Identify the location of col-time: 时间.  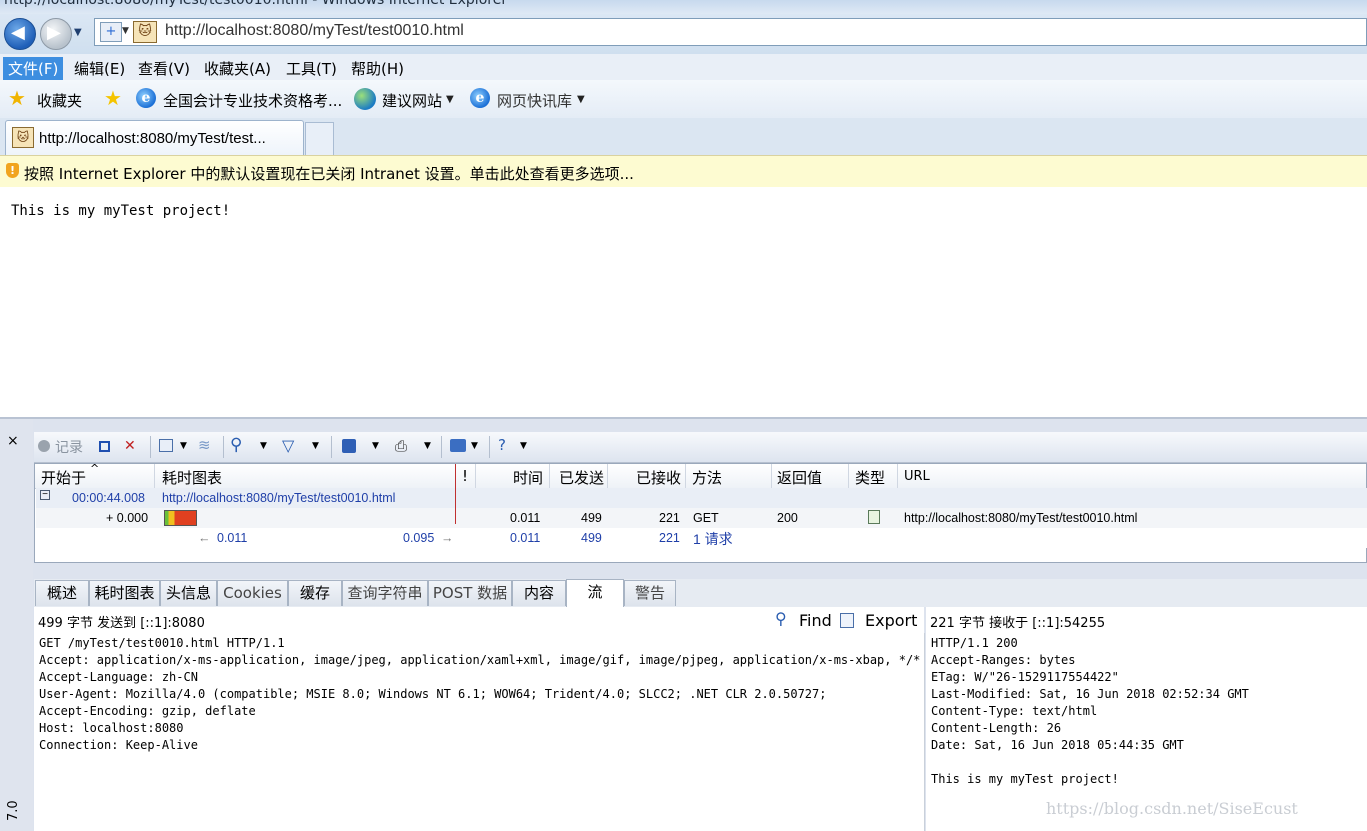
(528, 477).